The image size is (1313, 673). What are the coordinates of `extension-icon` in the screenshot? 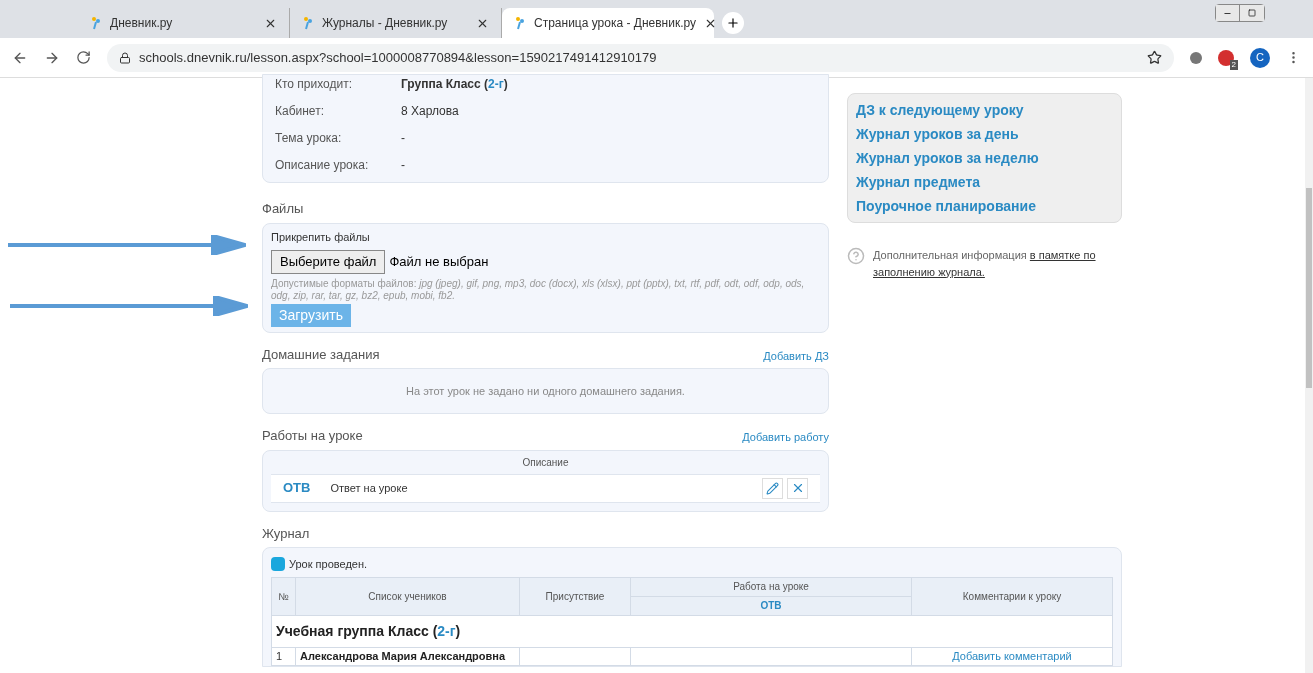 It's located at (1196, 57).